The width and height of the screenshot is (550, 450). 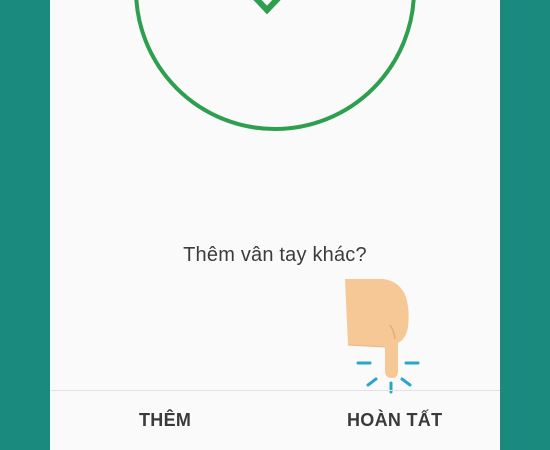 What do you see at coordinates (275, 255) in the screenshot?
I see `add-another-fingerprint-prompt: Thêm vân tay khác?` at bounding box center [275, 255].